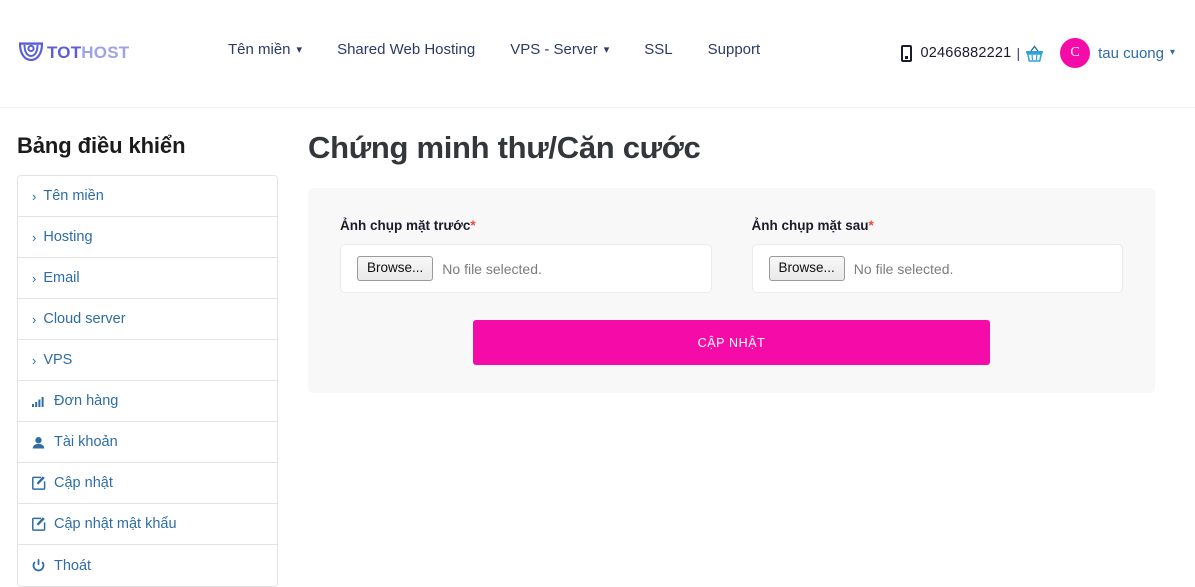 This screenshot has width=1195, height=587. What do you see at coordinates (147, 360) in the screenshot?
I see `sidebar-item-vps: › VPS` at bounding box center [147, 360].